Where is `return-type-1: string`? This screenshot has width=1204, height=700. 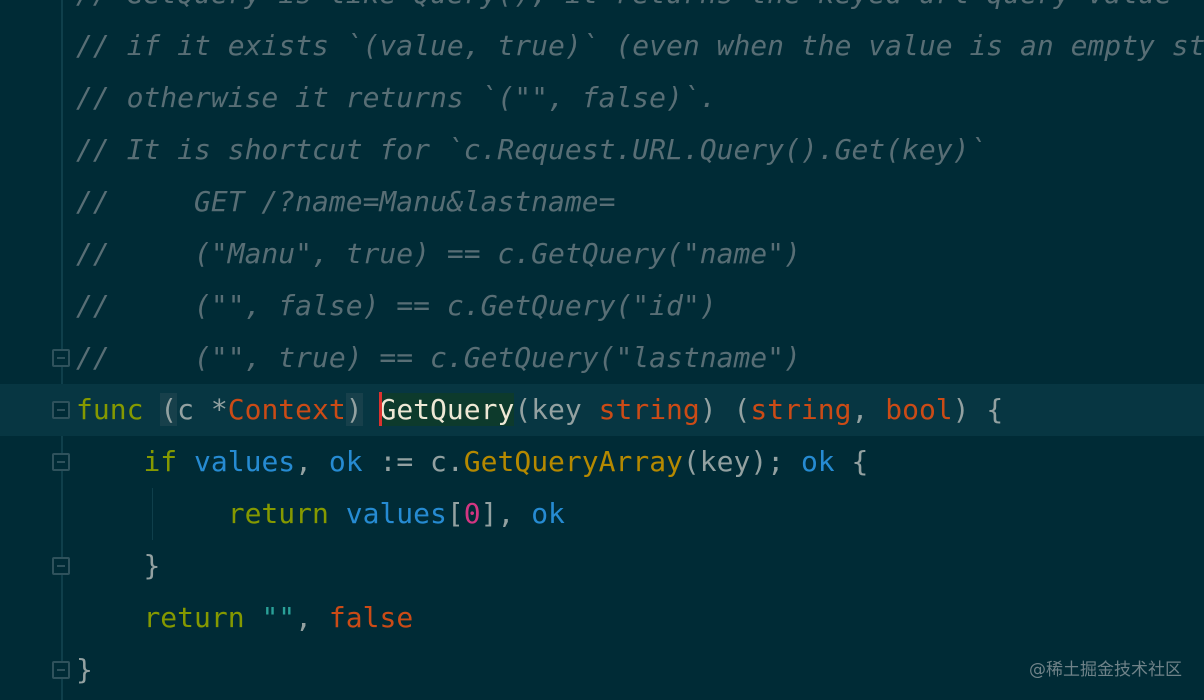
return-type-1: string is located at coordinates (801, 409).